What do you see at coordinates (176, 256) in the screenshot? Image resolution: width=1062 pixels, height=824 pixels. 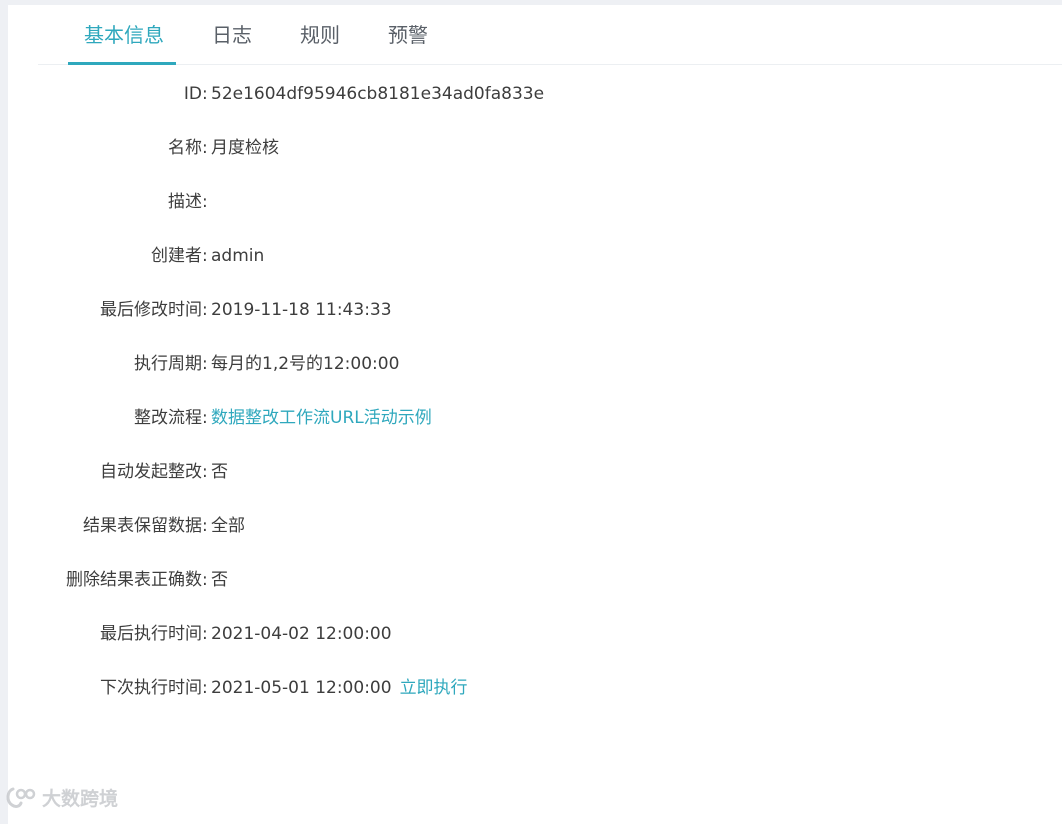 I see `field-label: 创建者` at bounding box center [176, 256].